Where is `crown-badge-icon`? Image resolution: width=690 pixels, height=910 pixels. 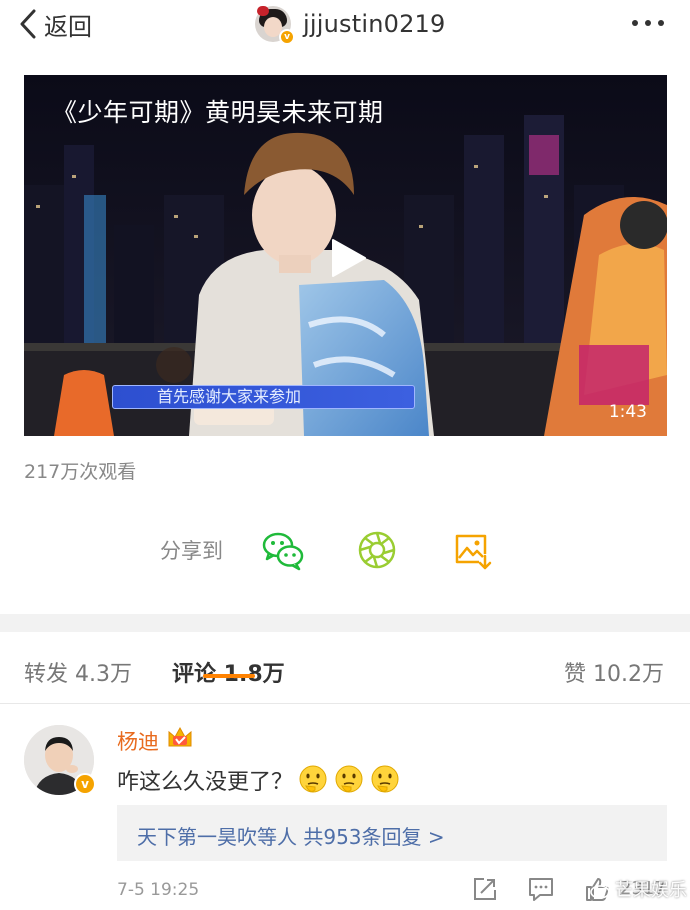 crown-badge-icon is located at coordinates (180, 736).